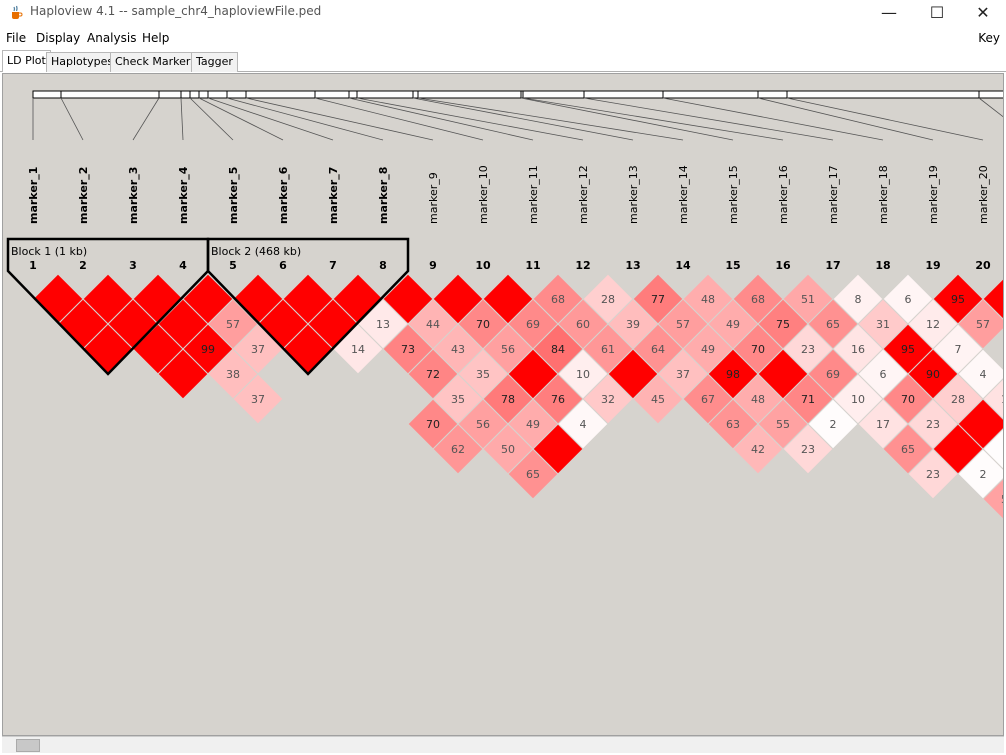 This screenshot has height=755, width=1006. What do you see at coordinates (733, 424) in the screenshot?
I see `ld-cell-value: 63` at bounding box center [733, 424].